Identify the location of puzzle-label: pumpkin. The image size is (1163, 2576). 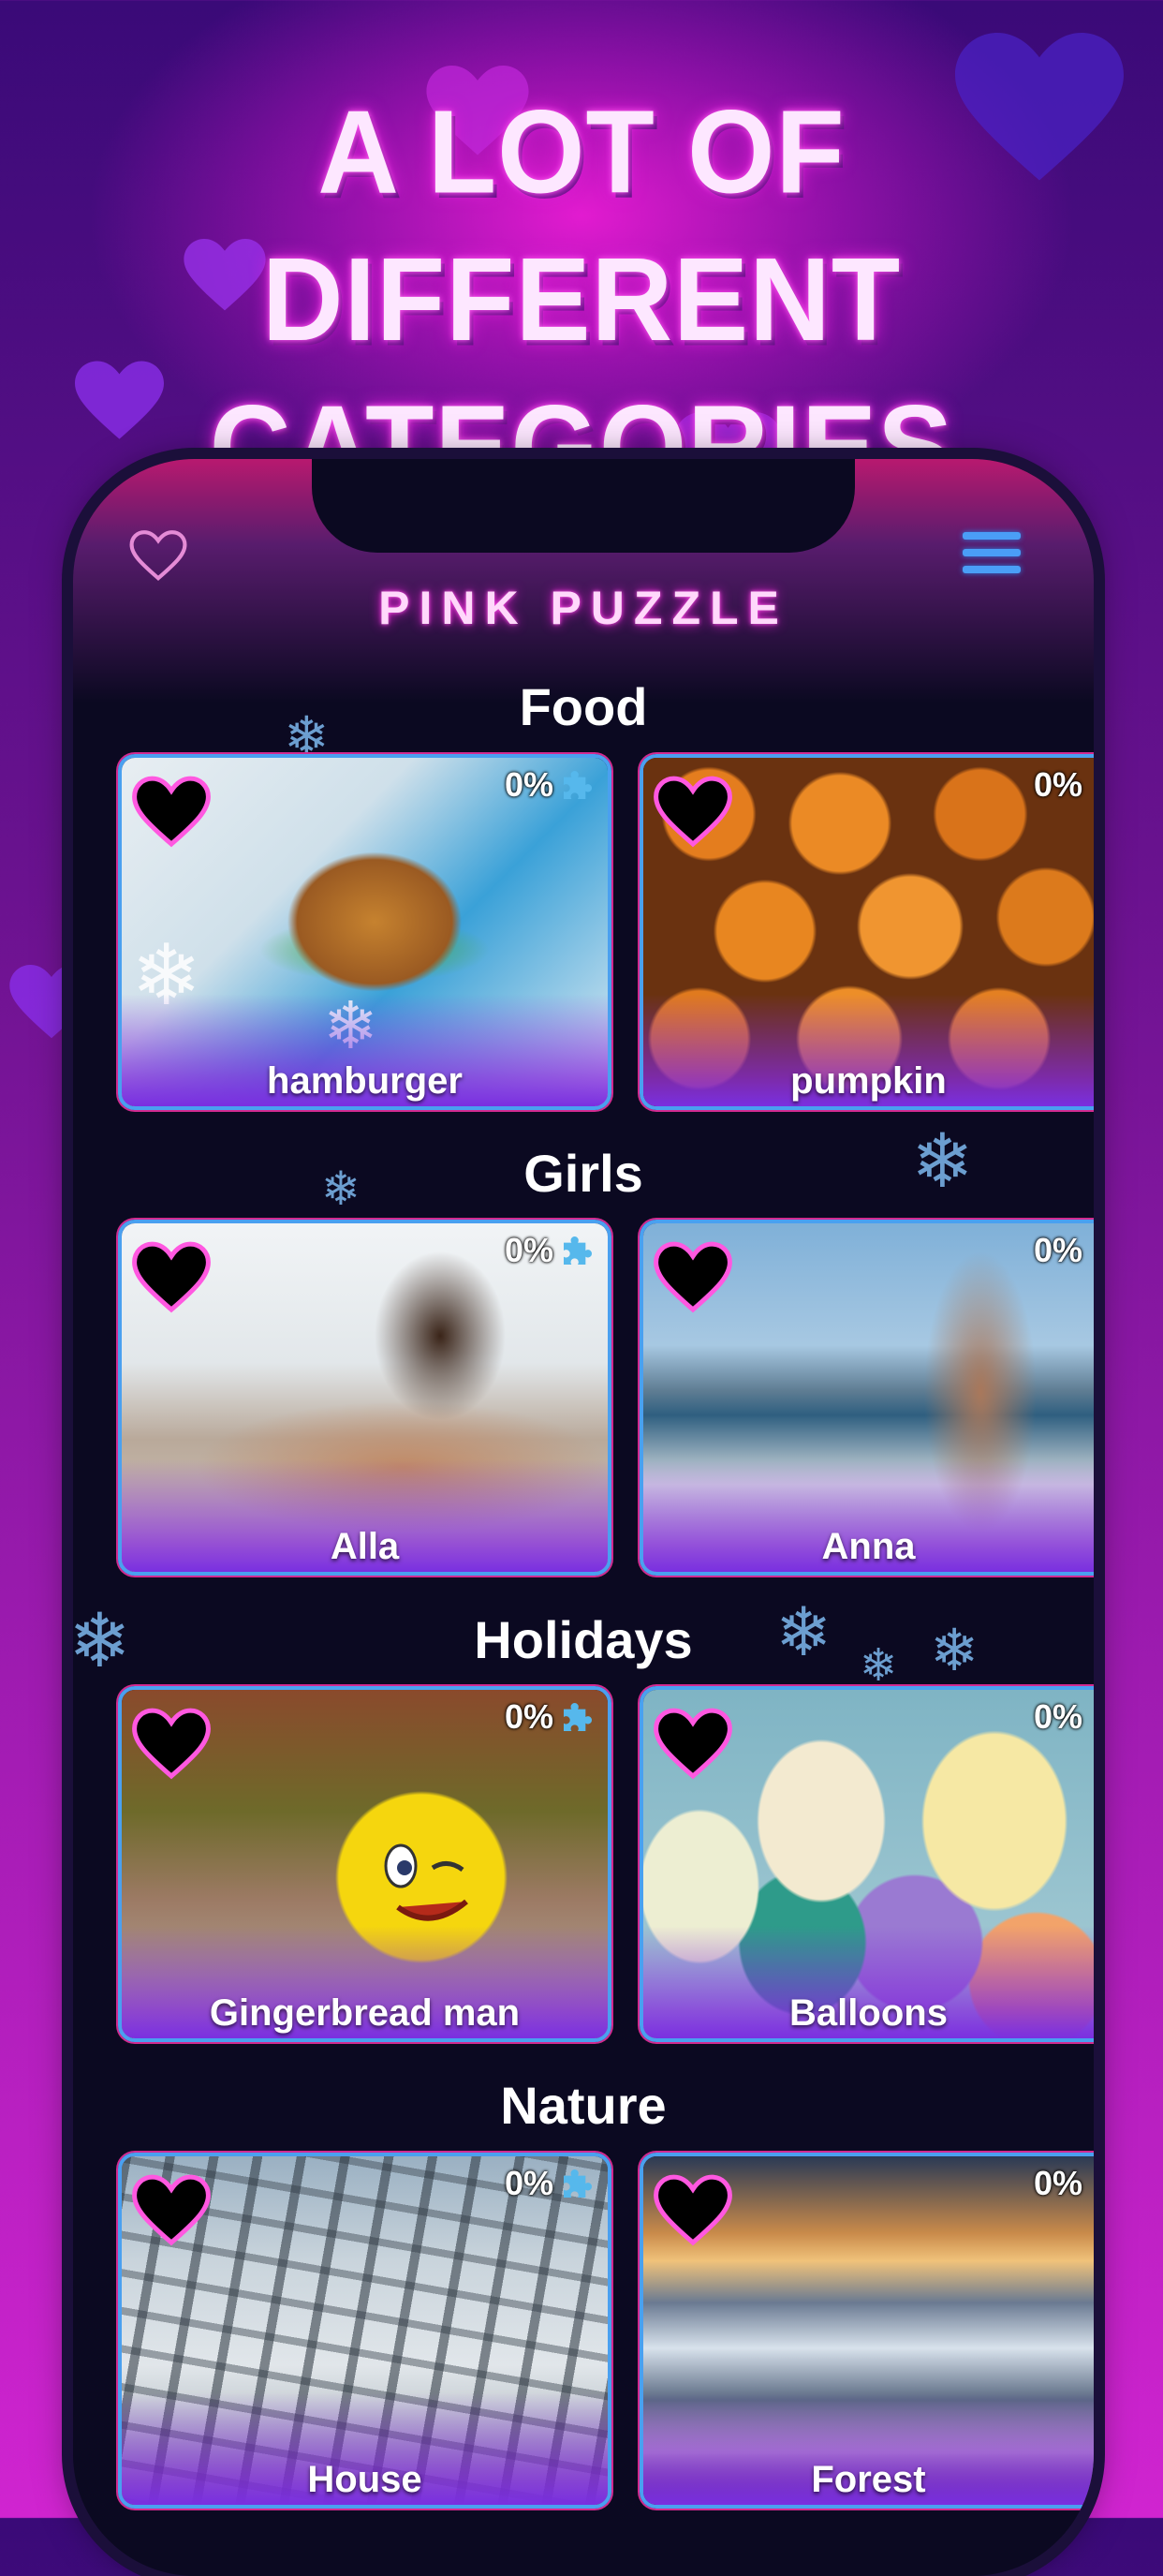
(869, 1081).